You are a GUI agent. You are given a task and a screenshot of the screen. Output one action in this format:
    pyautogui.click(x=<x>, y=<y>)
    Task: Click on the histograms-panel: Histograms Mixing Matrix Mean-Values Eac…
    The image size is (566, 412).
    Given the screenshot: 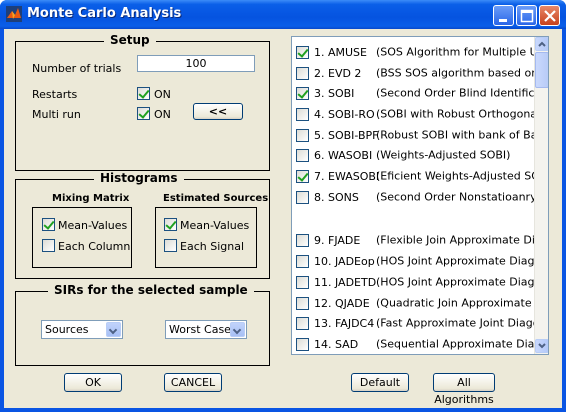 What is the action you would take?
    pyautogui.click(x=142, y=225)
    